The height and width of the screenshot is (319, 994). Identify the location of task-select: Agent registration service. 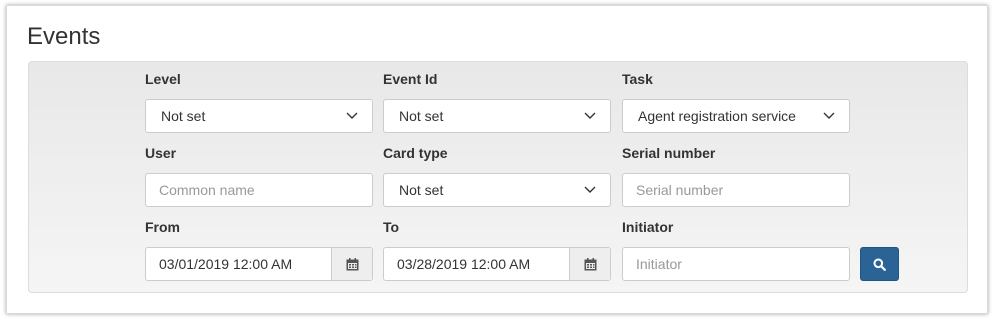
(736, 116).